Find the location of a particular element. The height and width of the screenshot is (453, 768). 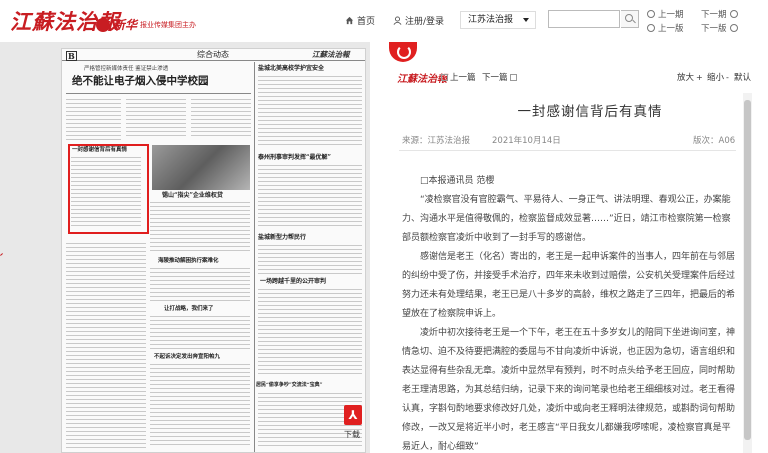

prev-issue-link: 上一期 is located at coordinates (665, 14).